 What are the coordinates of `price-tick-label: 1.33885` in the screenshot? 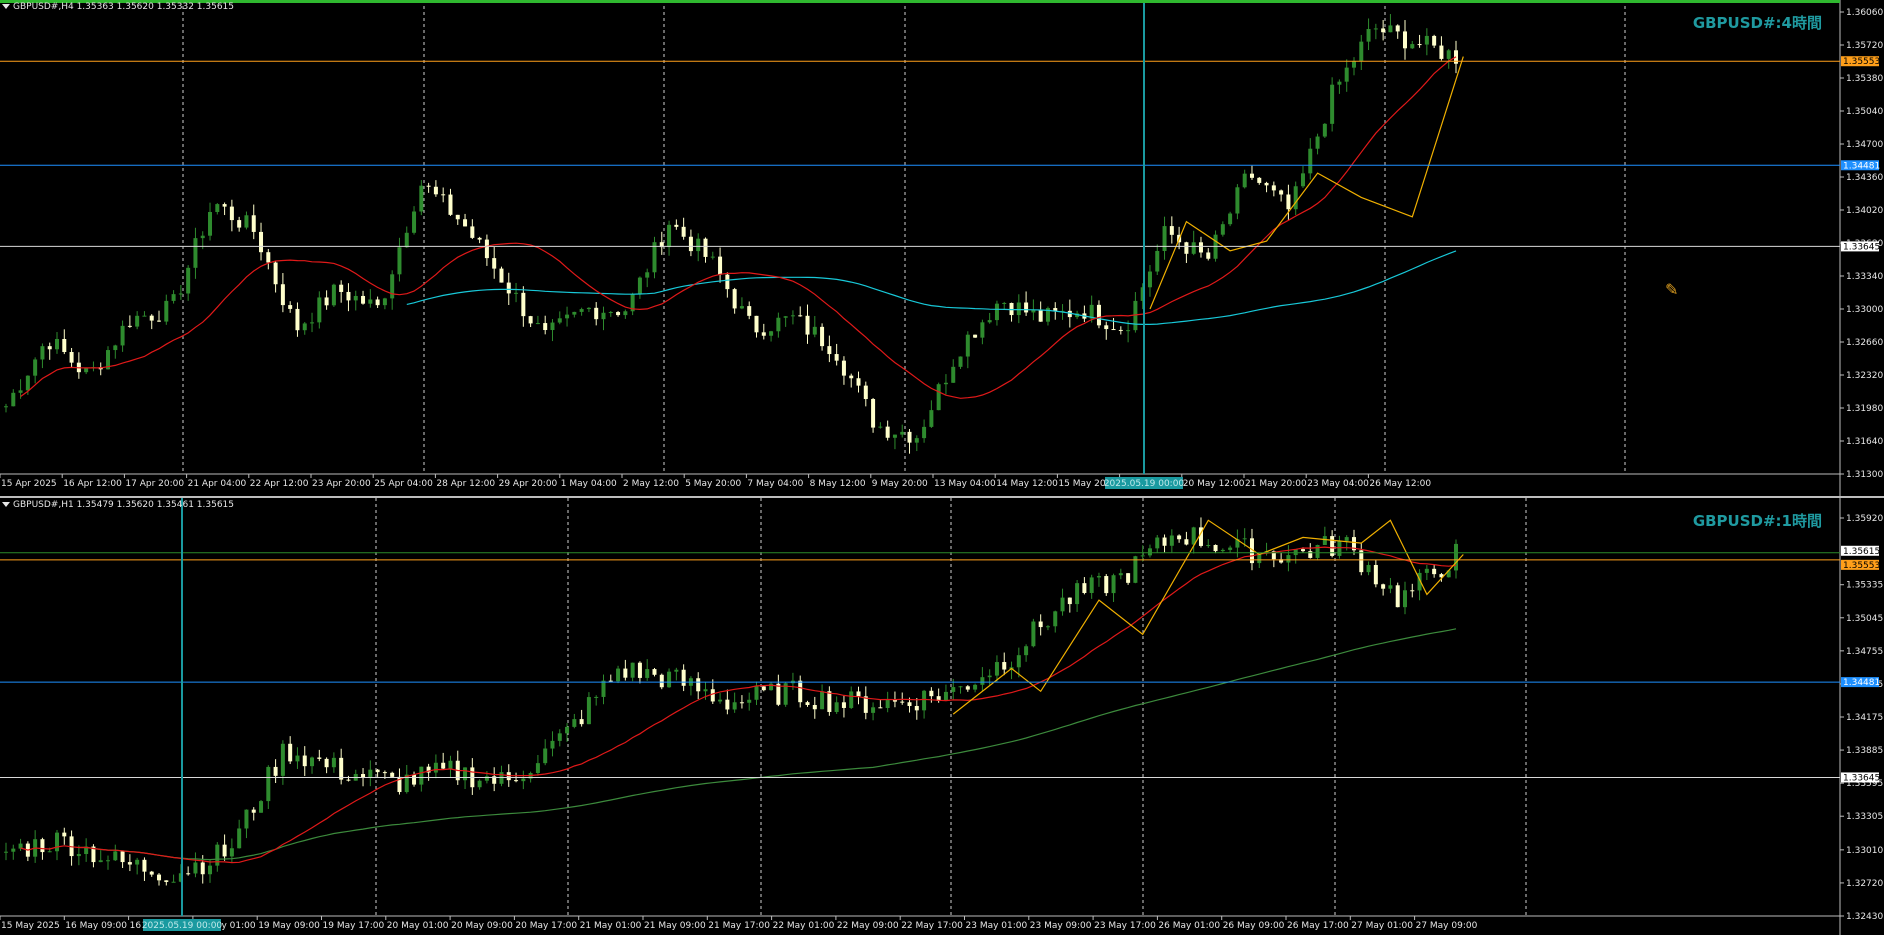 It's located at (1864, 751).